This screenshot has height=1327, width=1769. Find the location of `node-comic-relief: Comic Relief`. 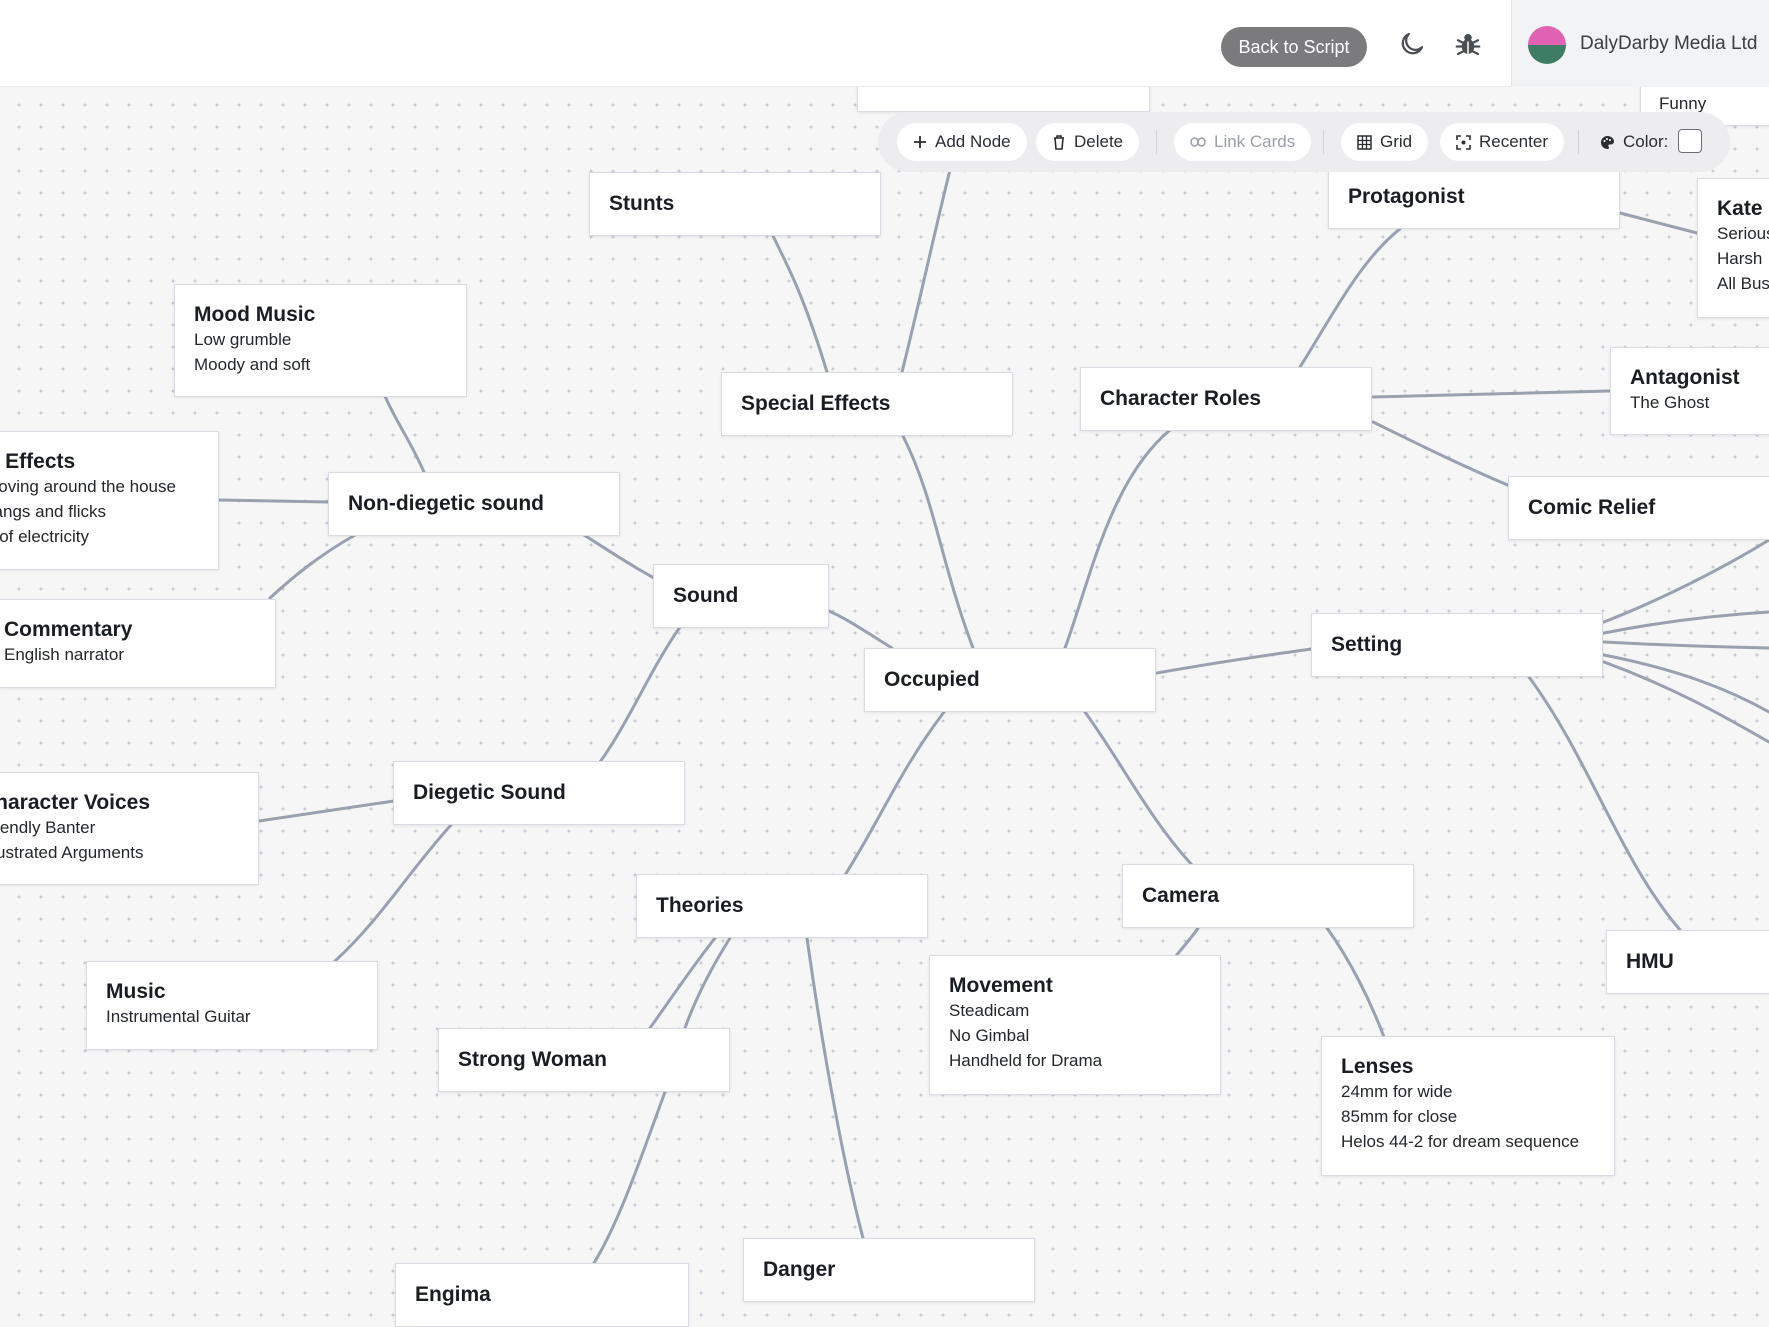

node-comic-relief: Comic Relief is located at coordinates (1638, 508).